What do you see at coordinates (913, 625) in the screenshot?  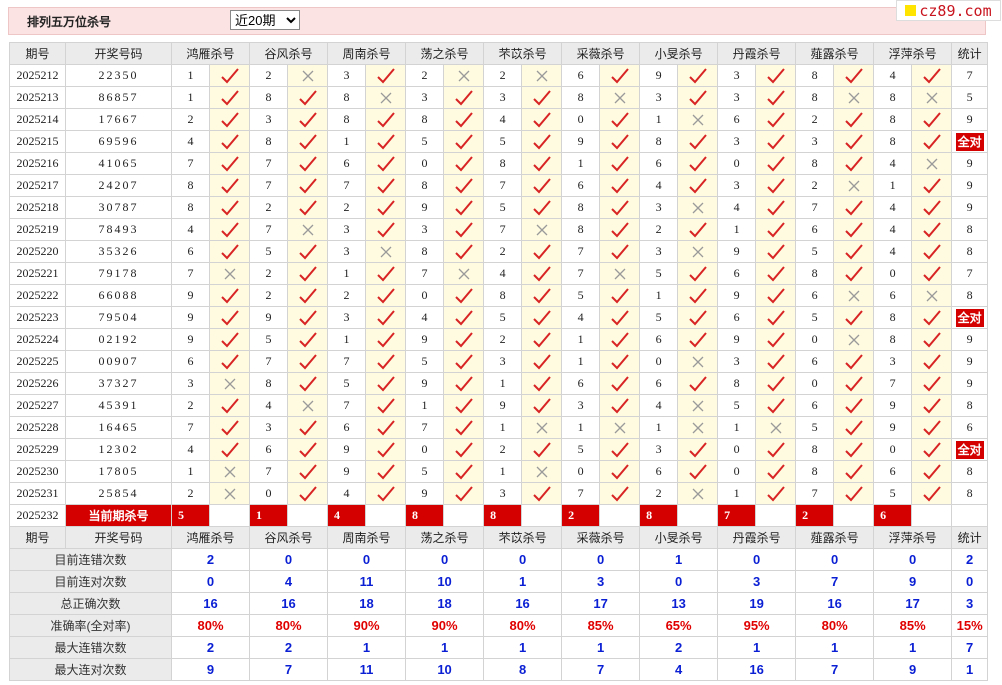 I see `stat-value: 85%` at bounding box center [913, 625].